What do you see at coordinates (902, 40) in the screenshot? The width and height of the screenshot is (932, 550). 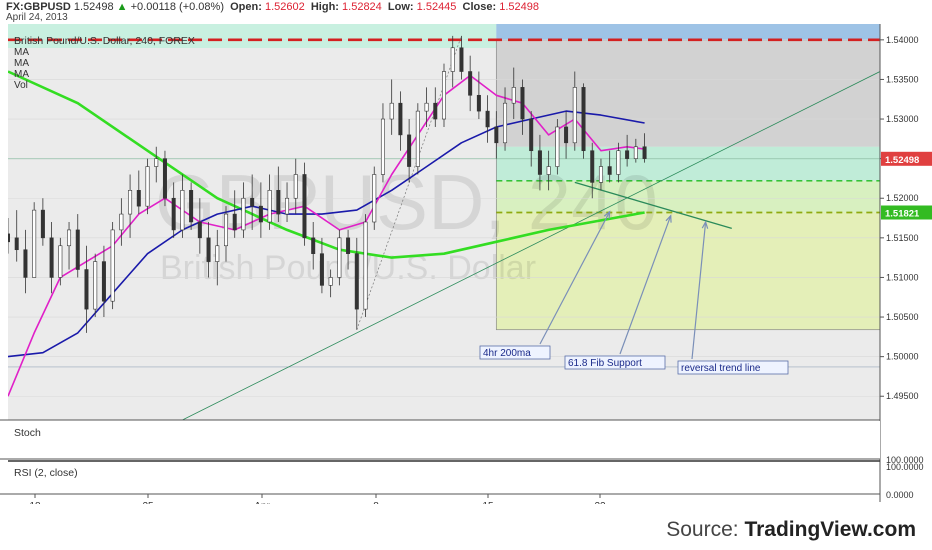 I see `price-tick-label: 1.54000` at bounding box center [902, 40].